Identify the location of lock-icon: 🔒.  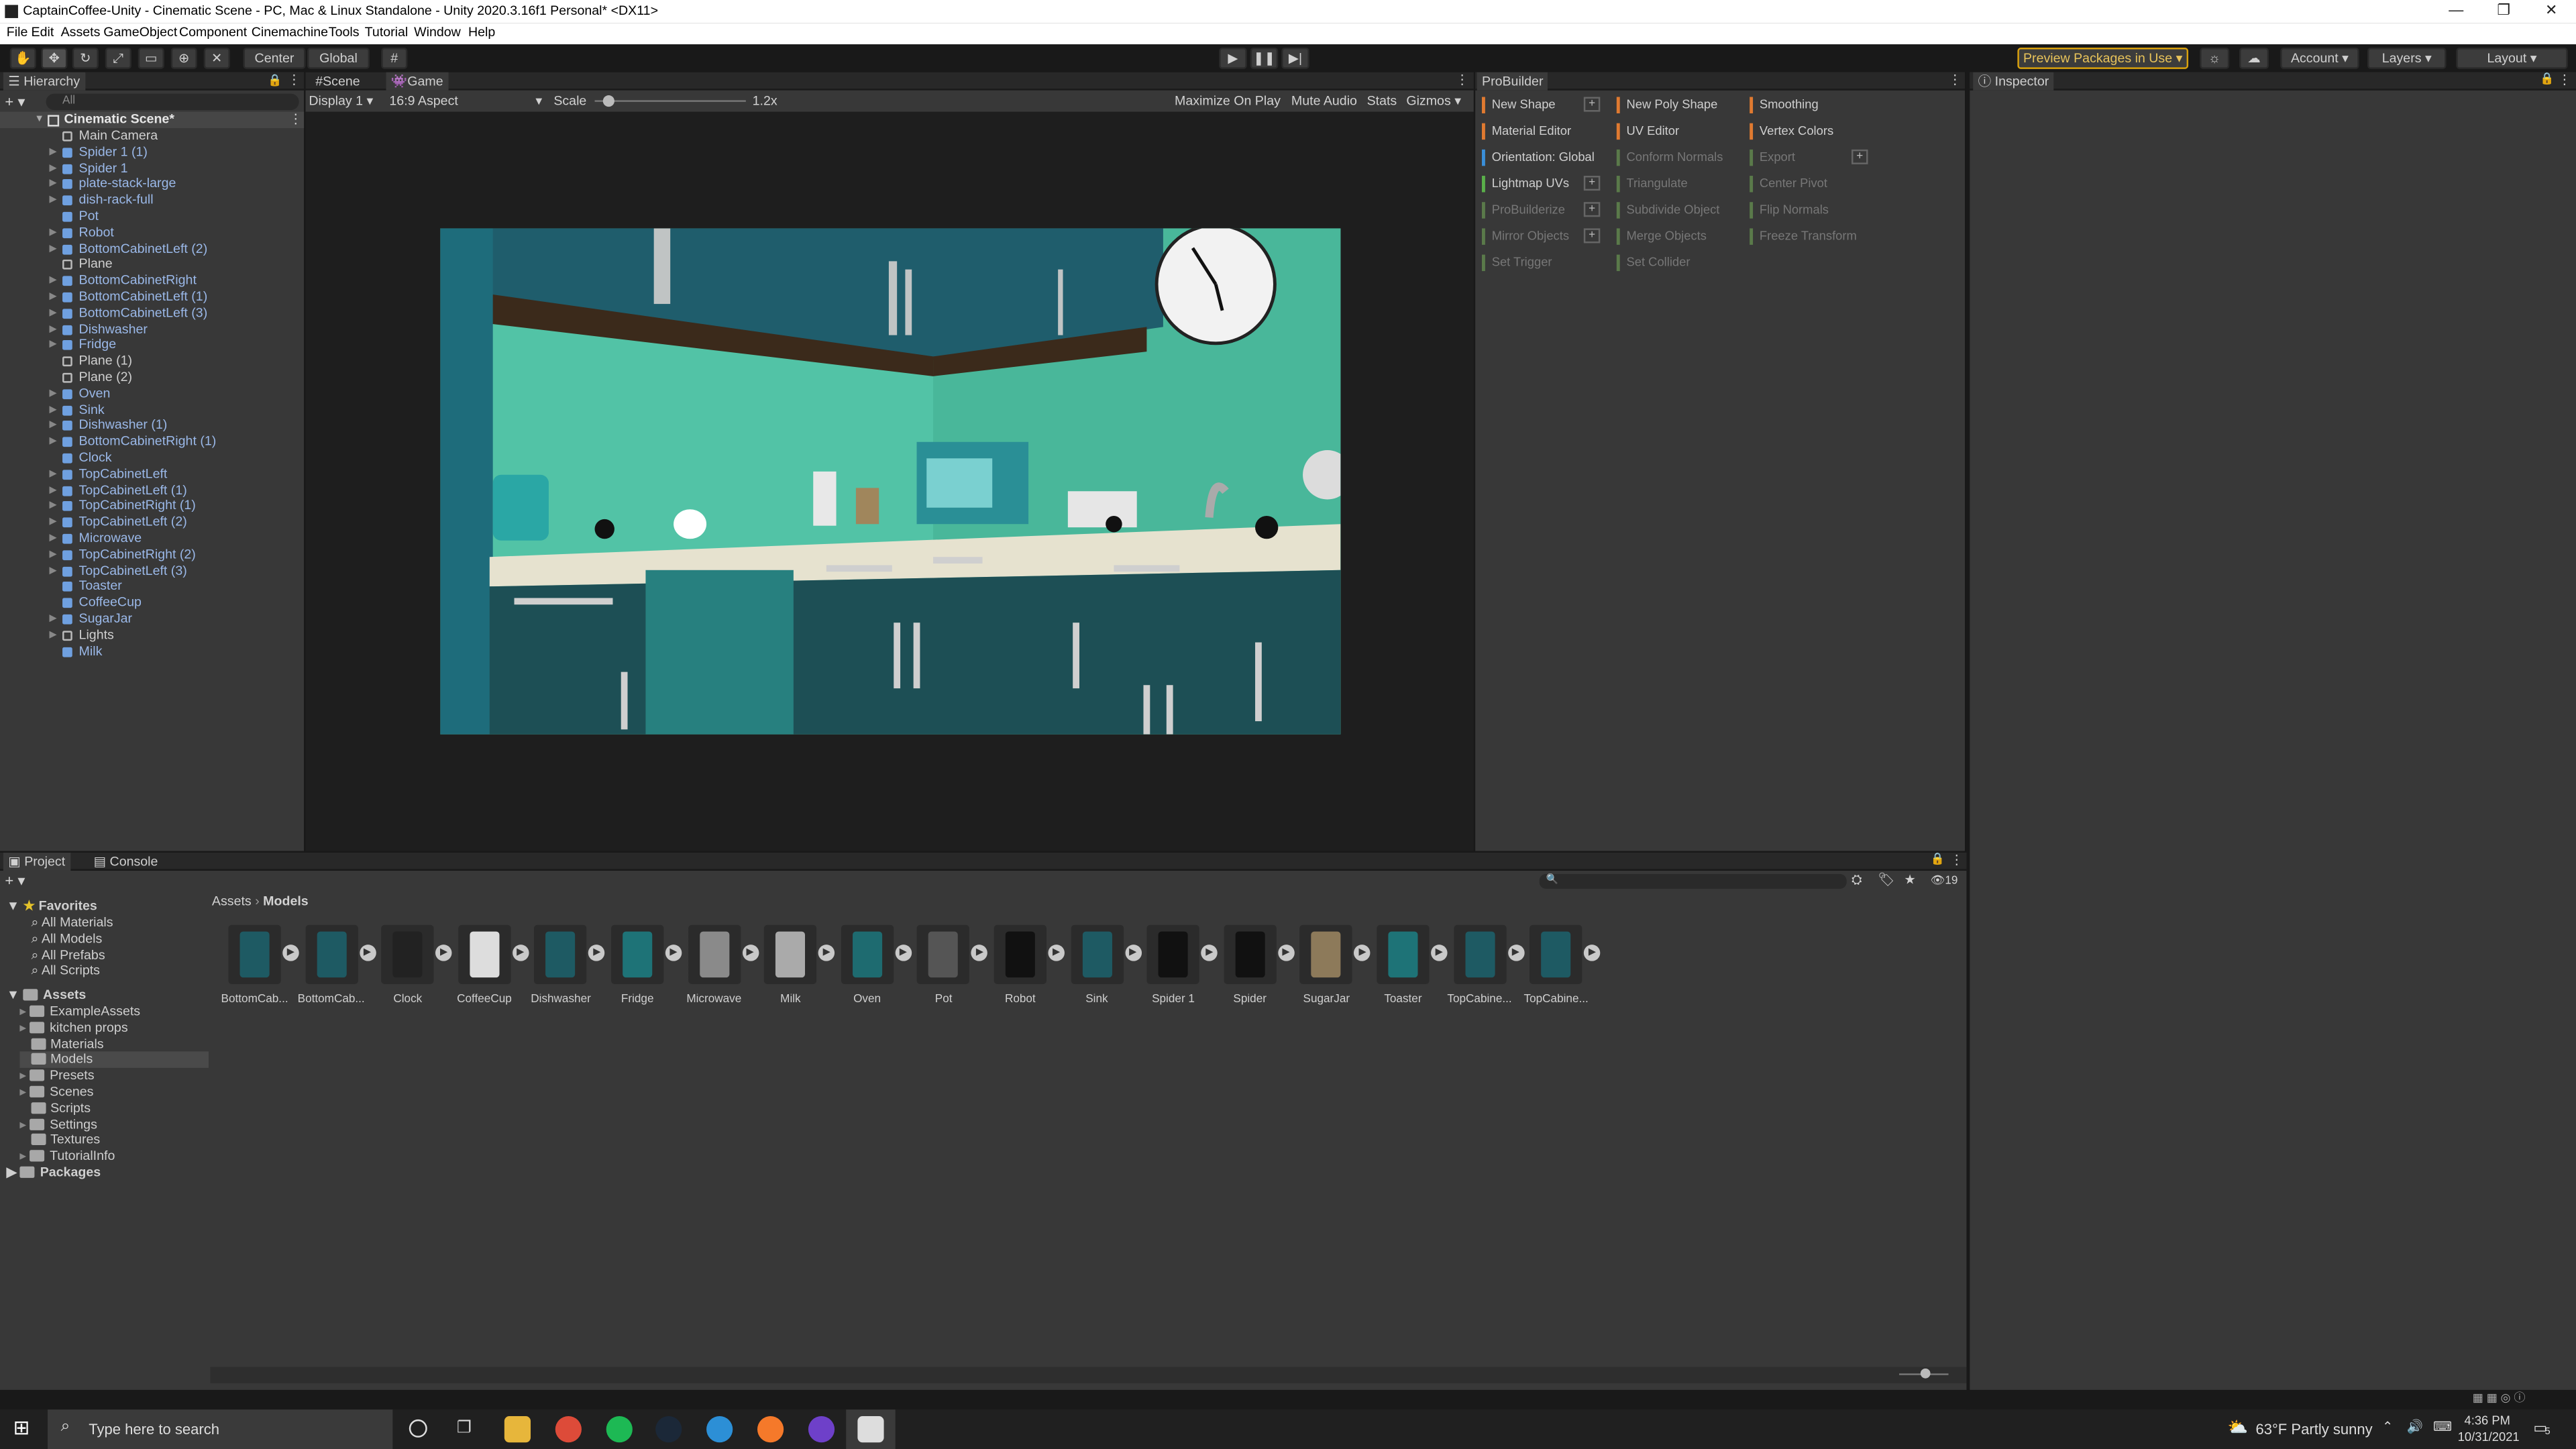
(2547, 78).